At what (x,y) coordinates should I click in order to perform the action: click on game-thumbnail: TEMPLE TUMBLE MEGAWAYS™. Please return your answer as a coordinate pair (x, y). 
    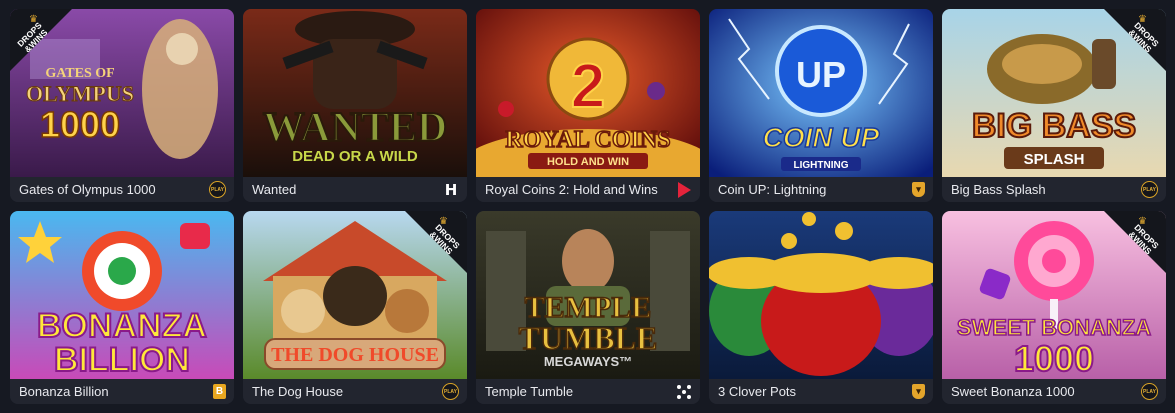
    Looking at the image, I should click on (588, 295).